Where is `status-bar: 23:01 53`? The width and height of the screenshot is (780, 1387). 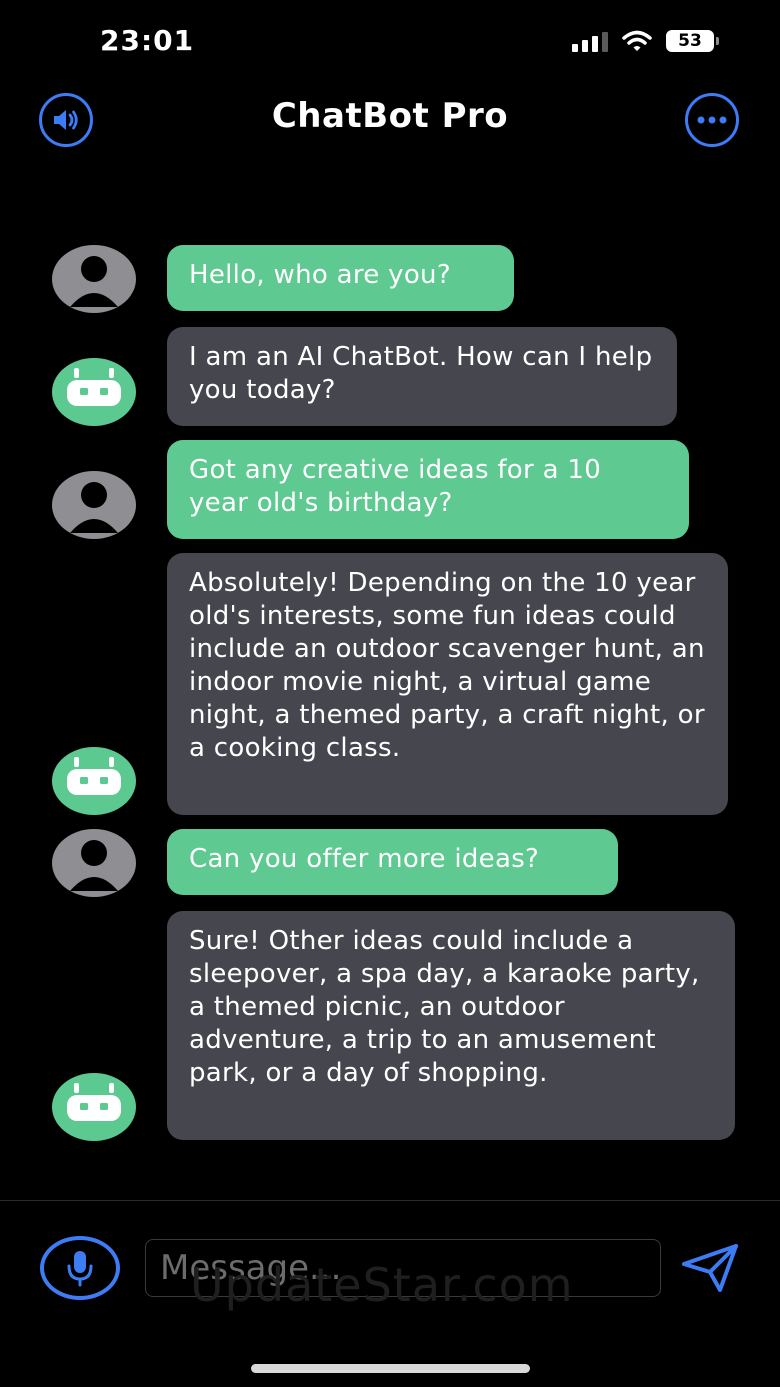 status-bar: 23:01 53 is located at coordinates (390, 40).